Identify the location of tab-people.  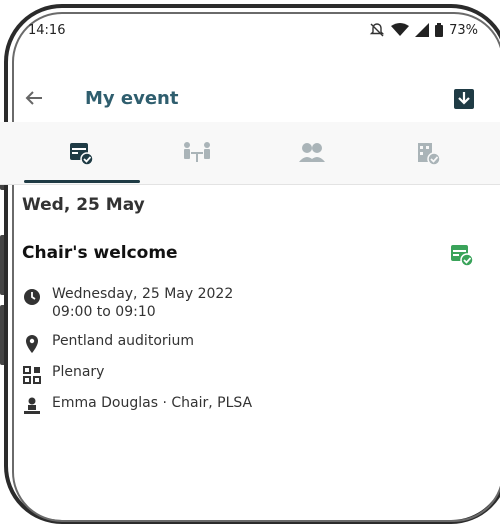
(311, 153).